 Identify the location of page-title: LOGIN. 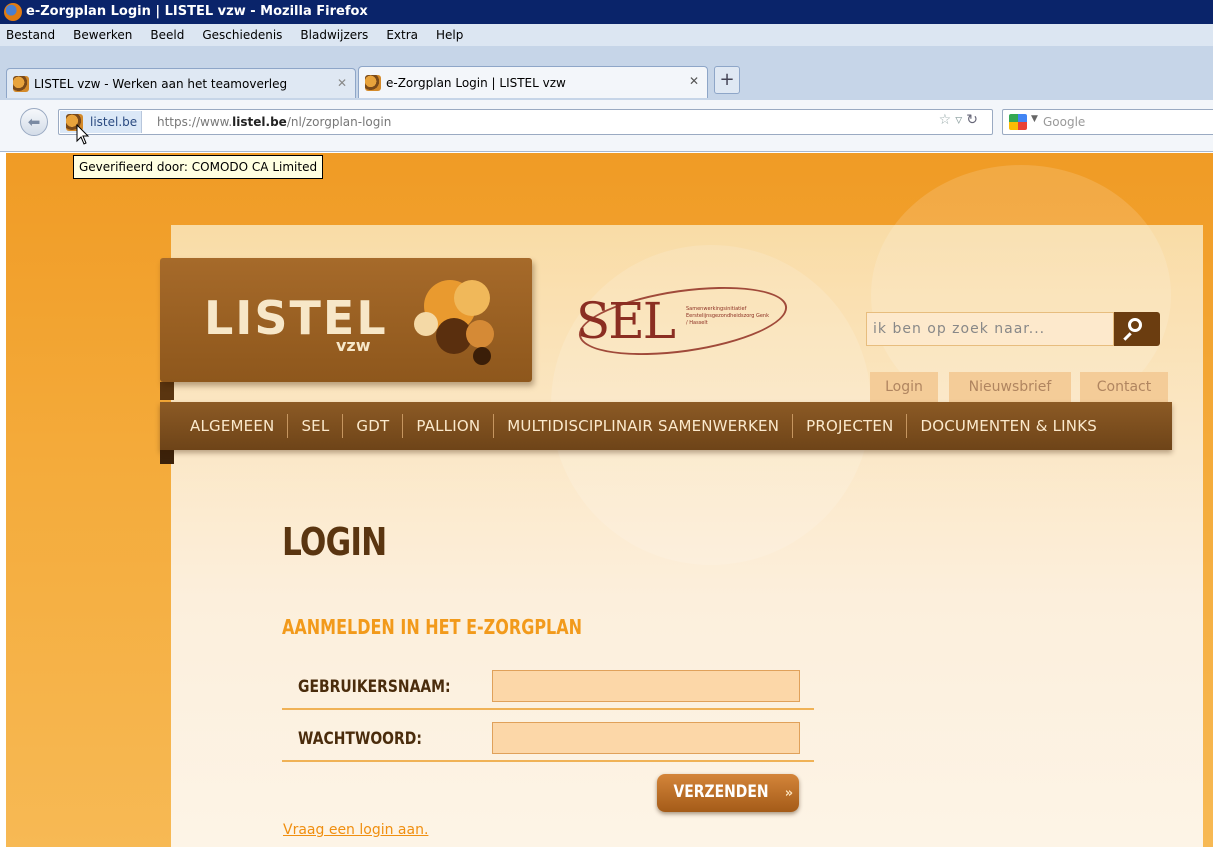
(334, 542).